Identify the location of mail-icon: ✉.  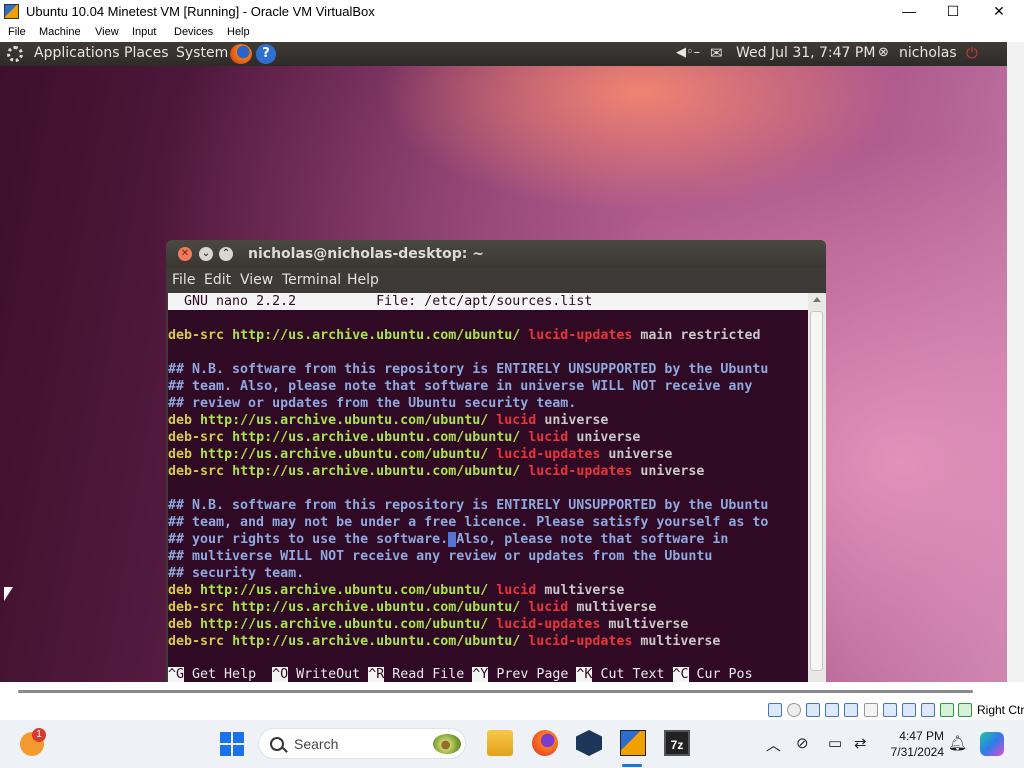
(716, 53).